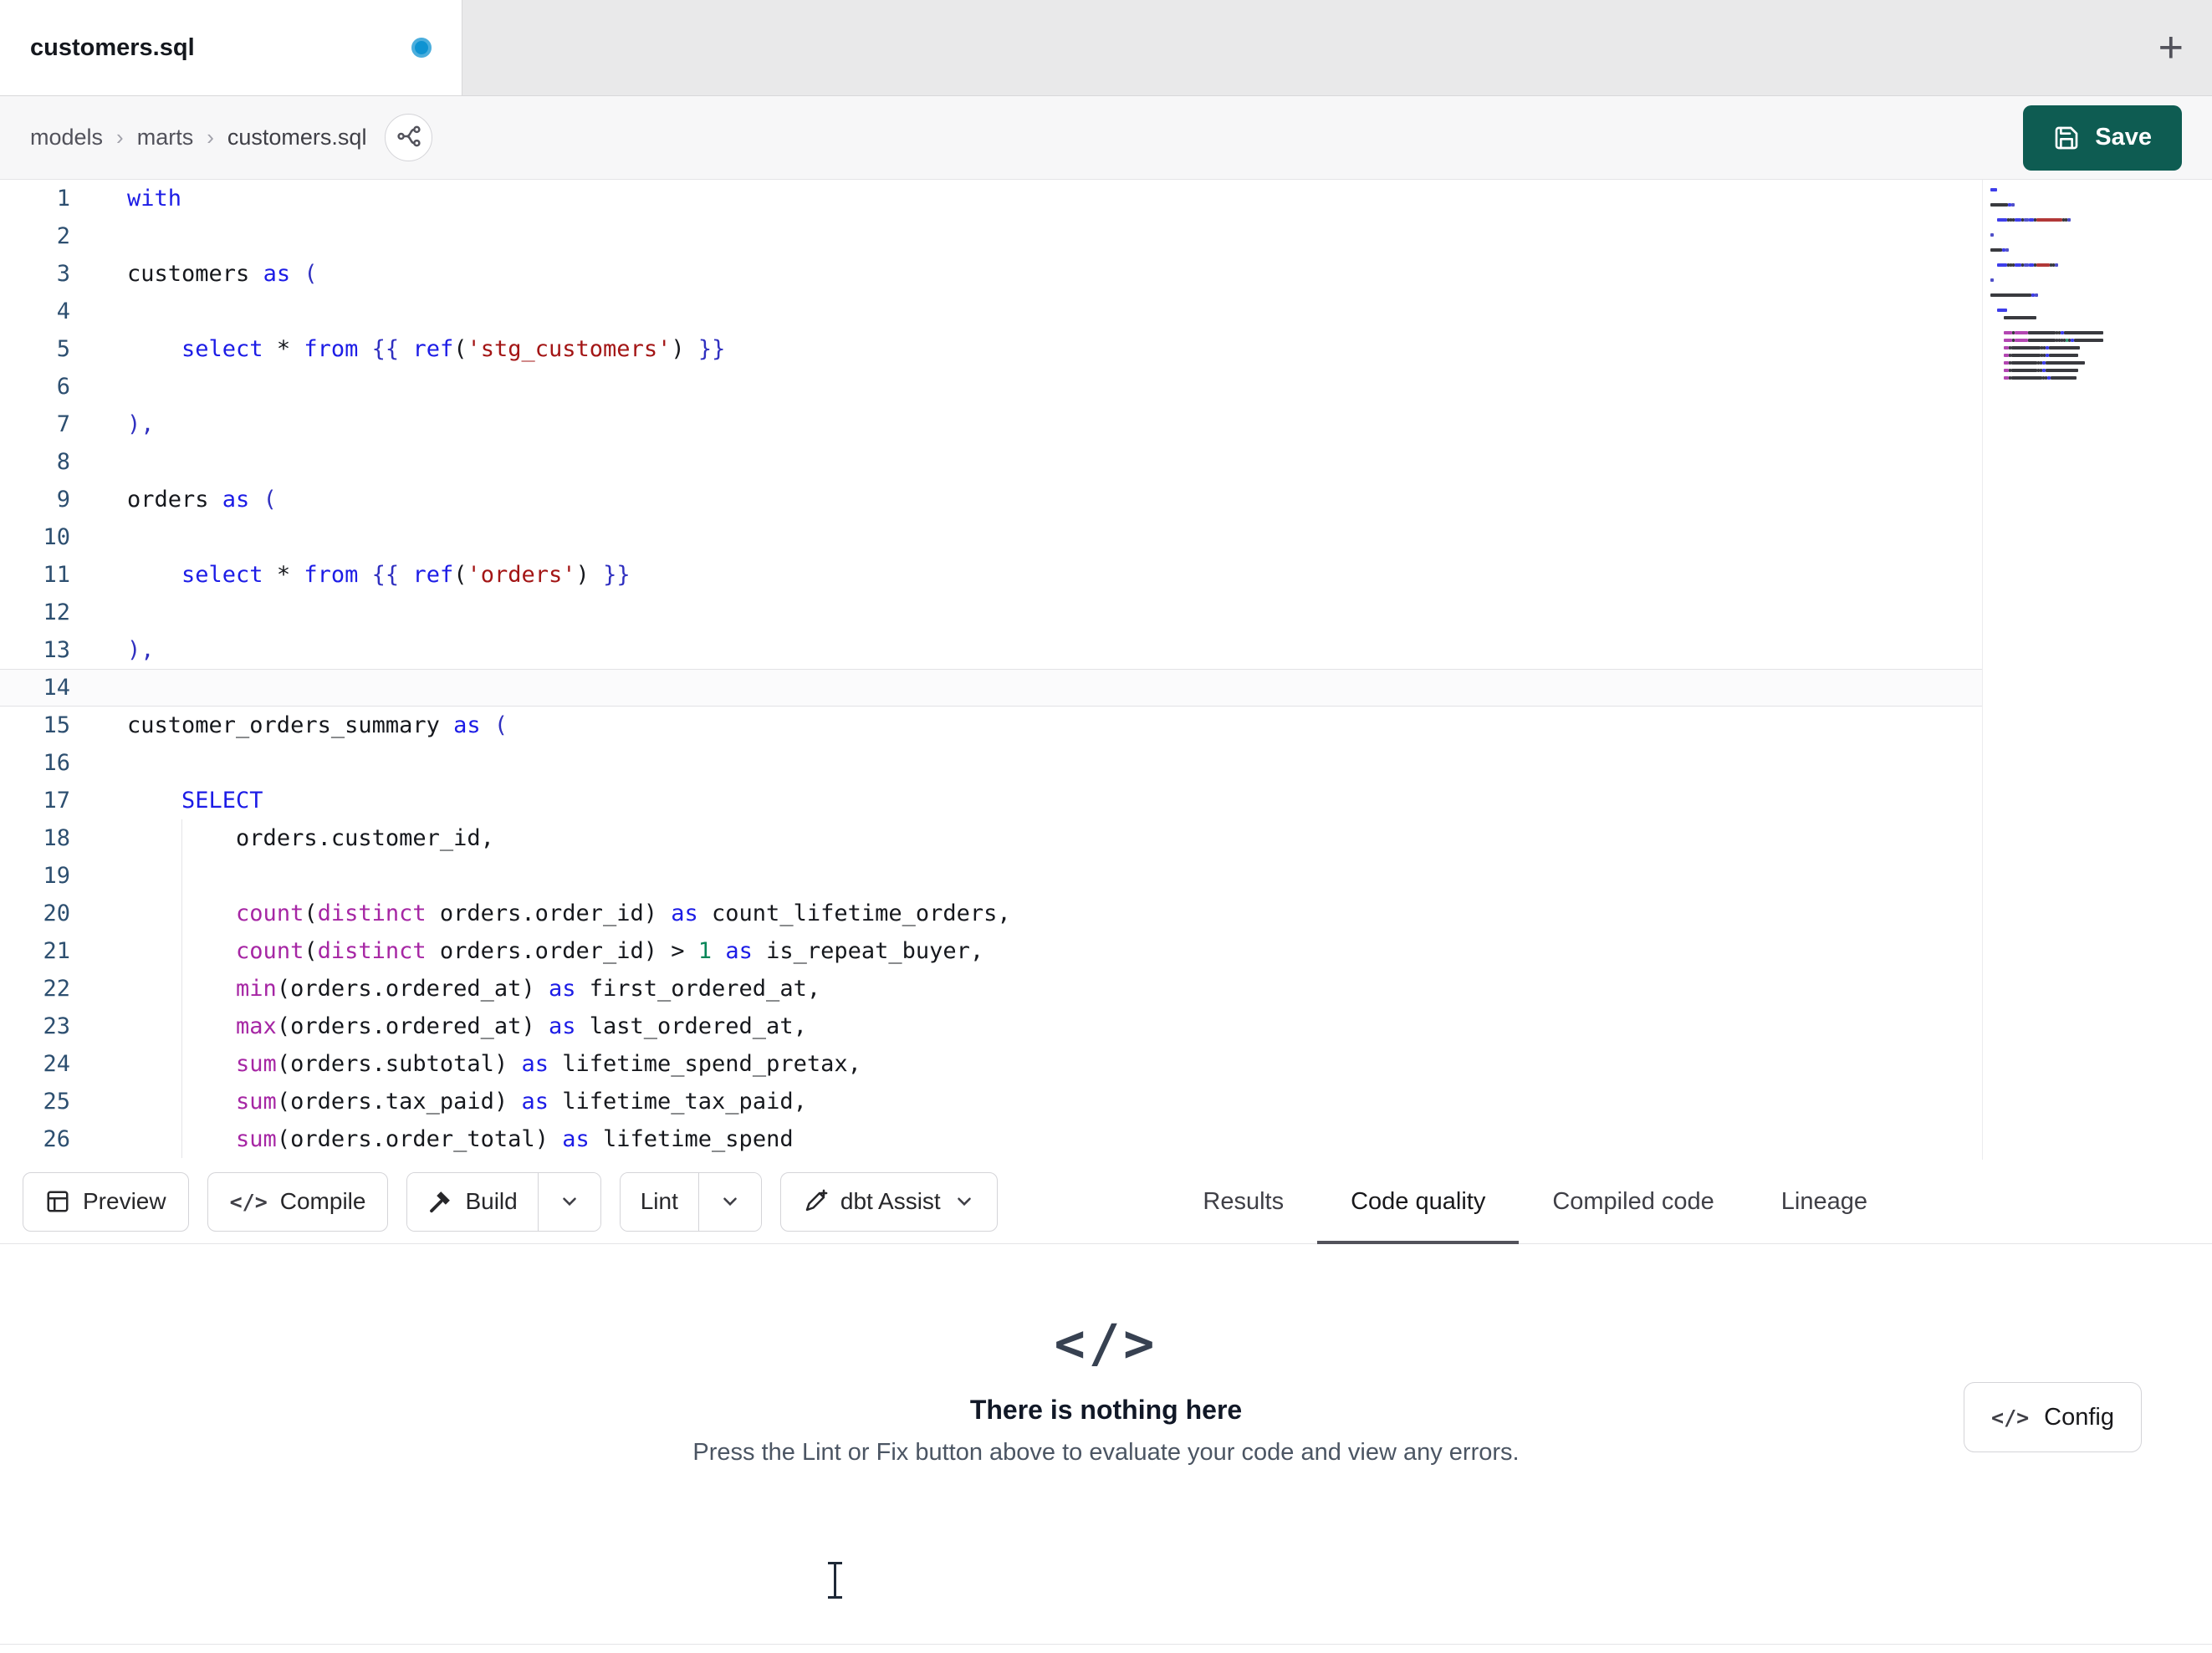  I want to click on panel-tab-code-quality: Code quality, so click(1419, 1202).